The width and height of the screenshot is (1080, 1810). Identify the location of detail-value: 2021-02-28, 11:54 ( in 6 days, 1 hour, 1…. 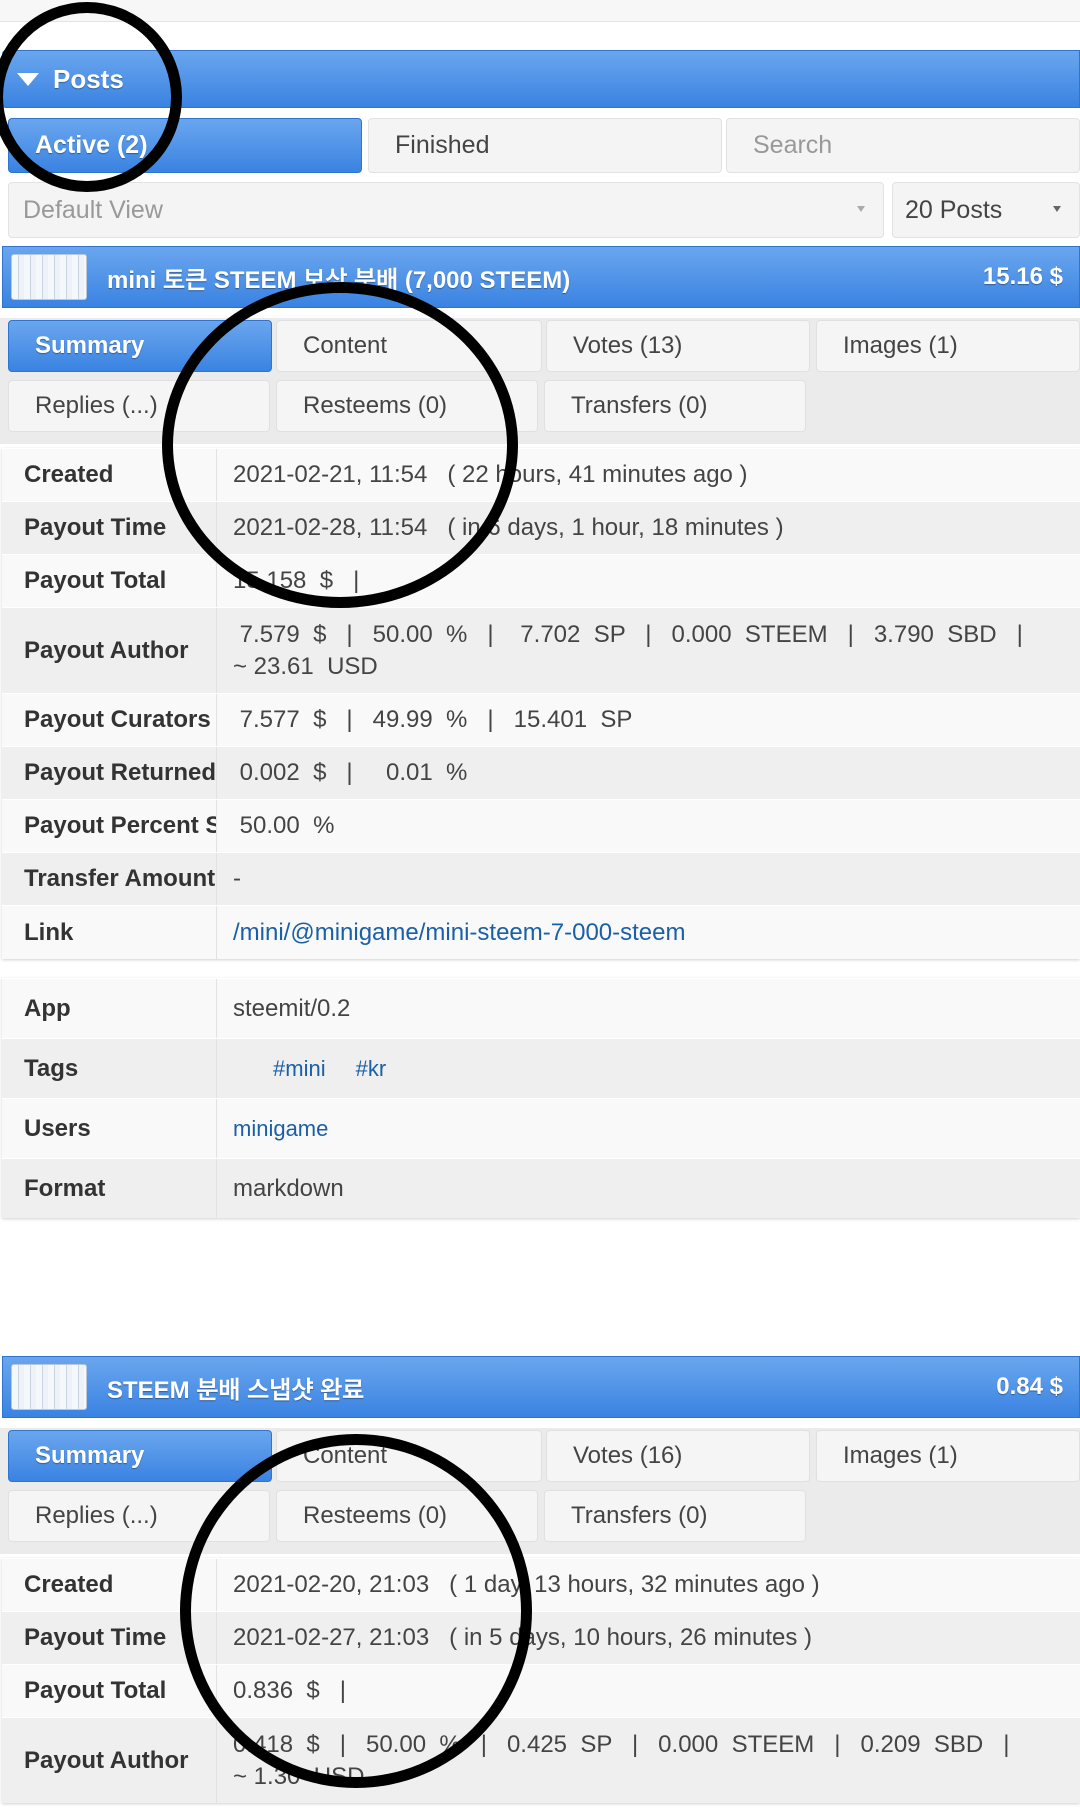
(508, 527).